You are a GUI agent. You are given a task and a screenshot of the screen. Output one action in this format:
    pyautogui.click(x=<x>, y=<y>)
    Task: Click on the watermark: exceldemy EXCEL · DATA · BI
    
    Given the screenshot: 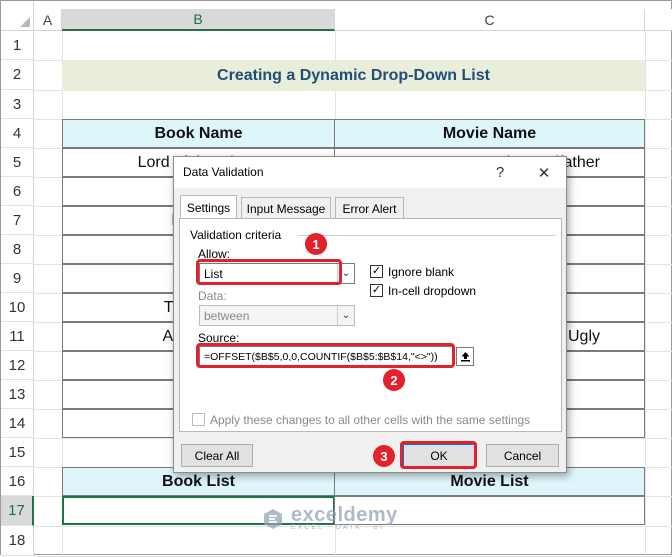 What is the action you would take?
    pyautogui.click(x=329, y=517)
    